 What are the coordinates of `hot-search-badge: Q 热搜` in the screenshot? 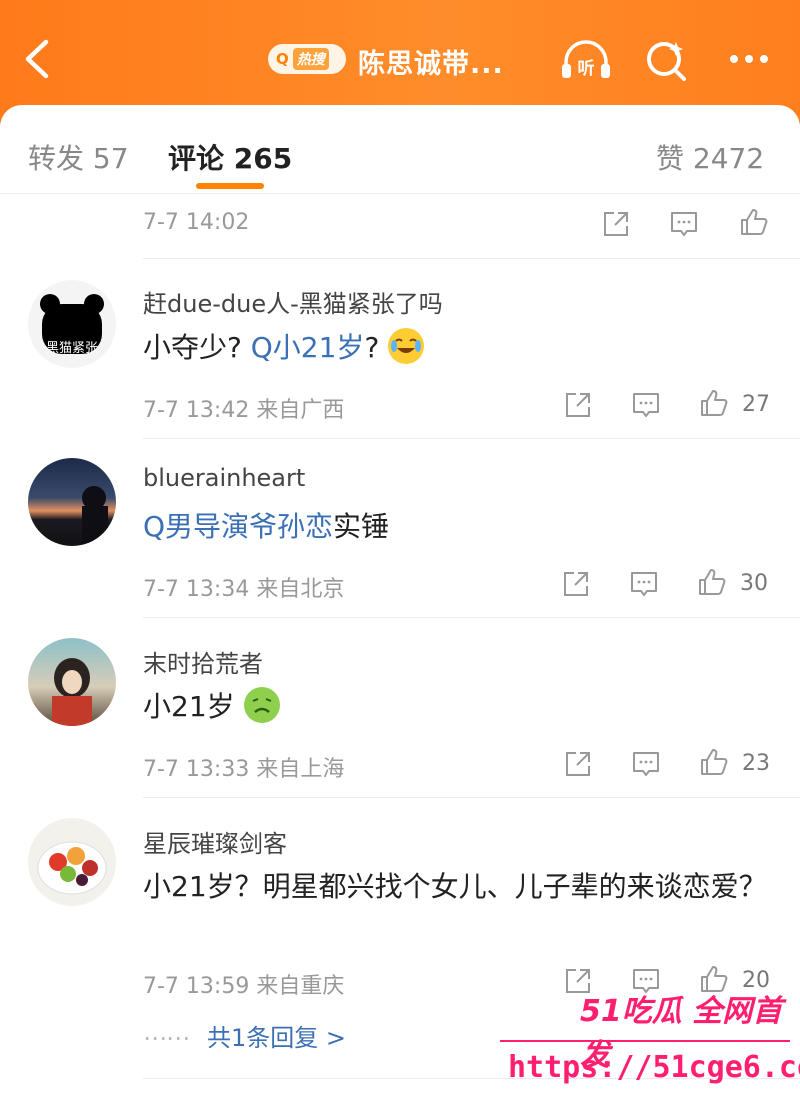 It's located at (307, 59).